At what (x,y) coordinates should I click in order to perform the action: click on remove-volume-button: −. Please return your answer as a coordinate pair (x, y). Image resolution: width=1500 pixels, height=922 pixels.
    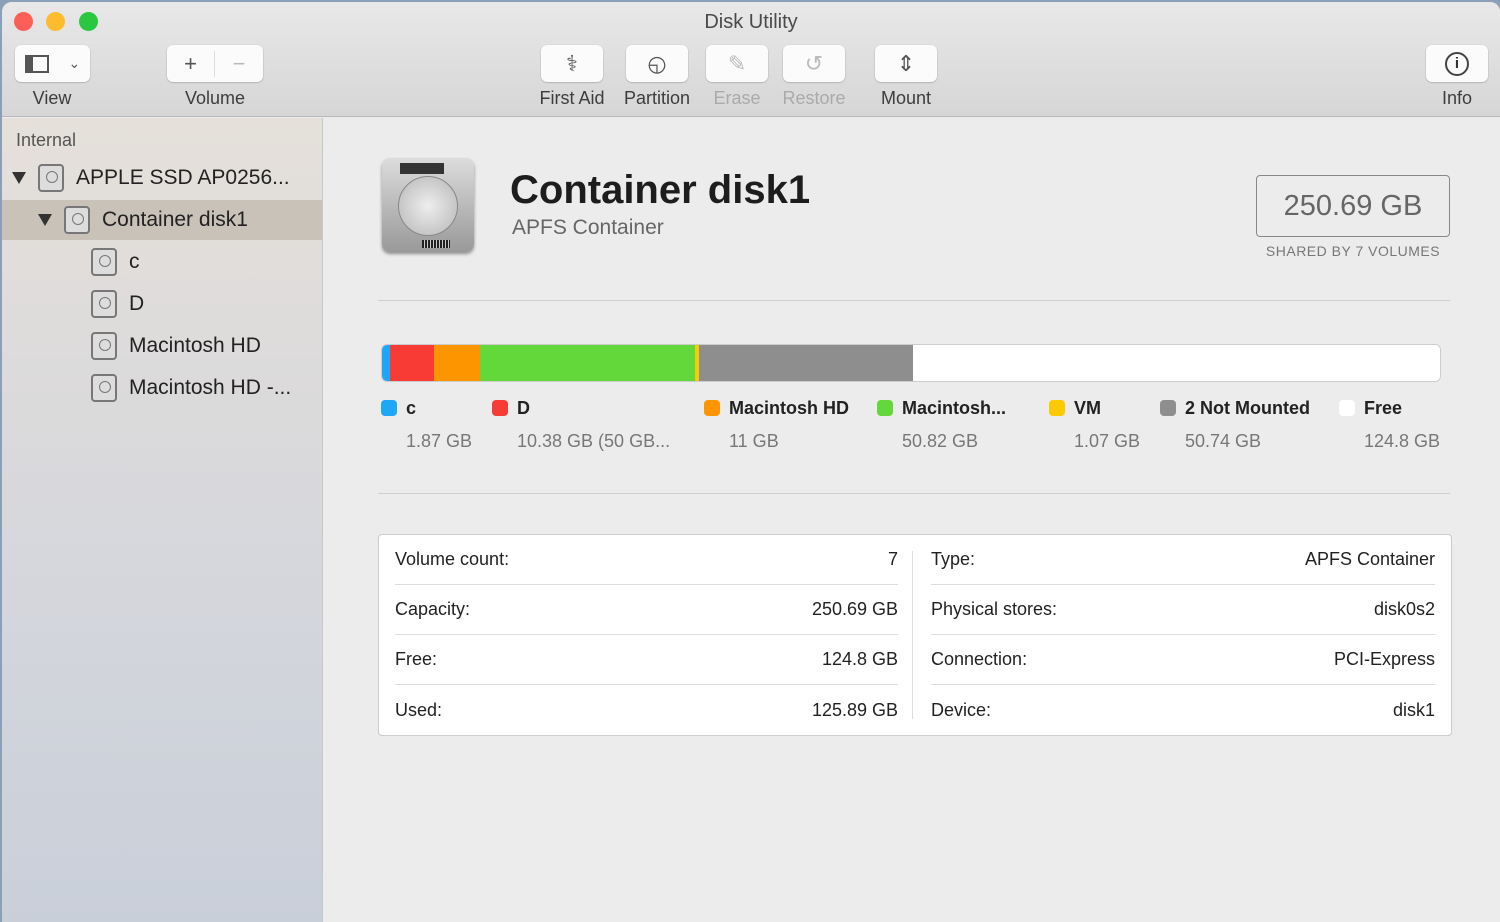
    Looking at the image, I should click on (239, 64).